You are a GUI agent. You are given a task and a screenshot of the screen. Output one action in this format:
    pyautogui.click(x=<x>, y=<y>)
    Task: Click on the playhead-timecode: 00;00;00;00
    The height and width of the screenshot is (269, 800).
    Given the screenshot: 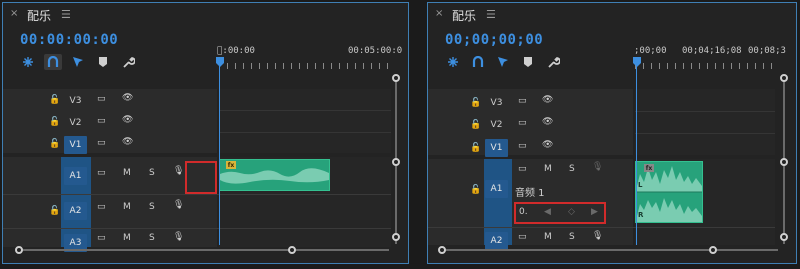 What is the action you would take?
    pyautogui.click(x=494, y=40)
    